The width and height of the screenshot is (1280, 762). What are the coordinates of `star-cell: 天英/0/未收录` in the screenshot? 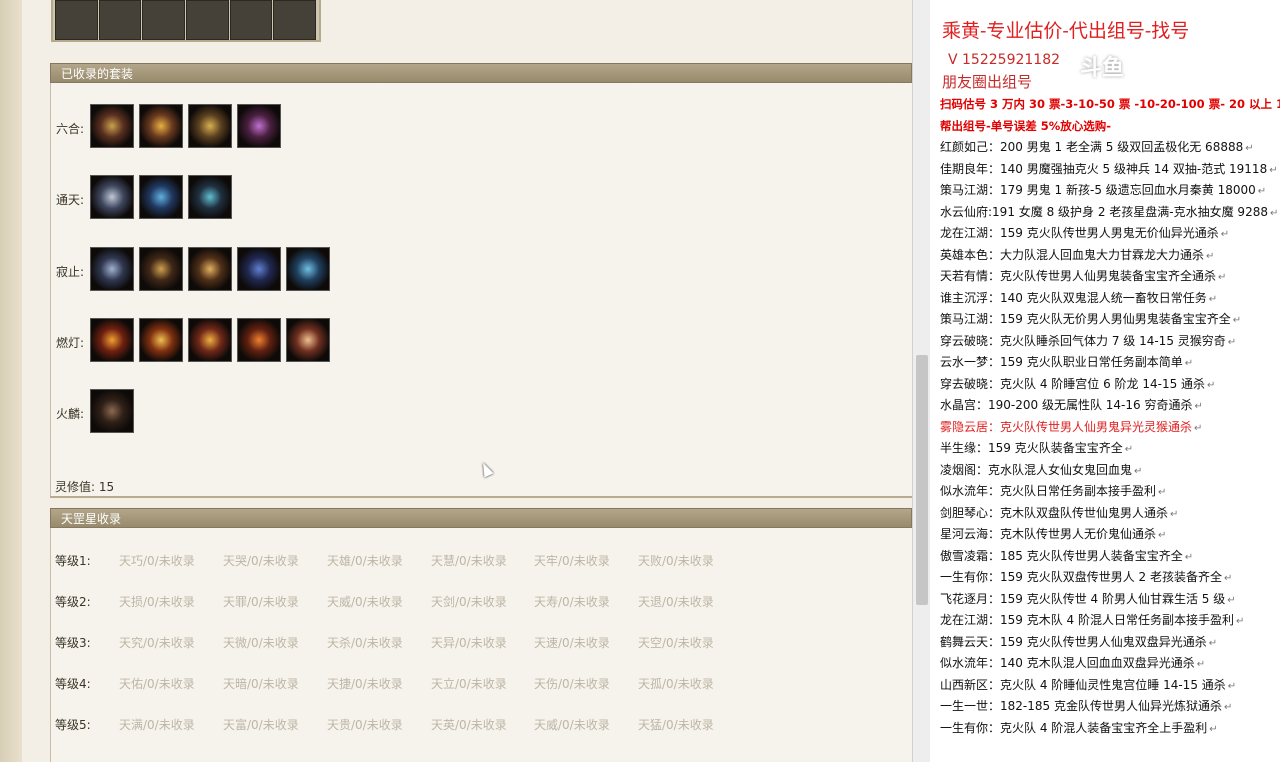 It's located at (469, 725).